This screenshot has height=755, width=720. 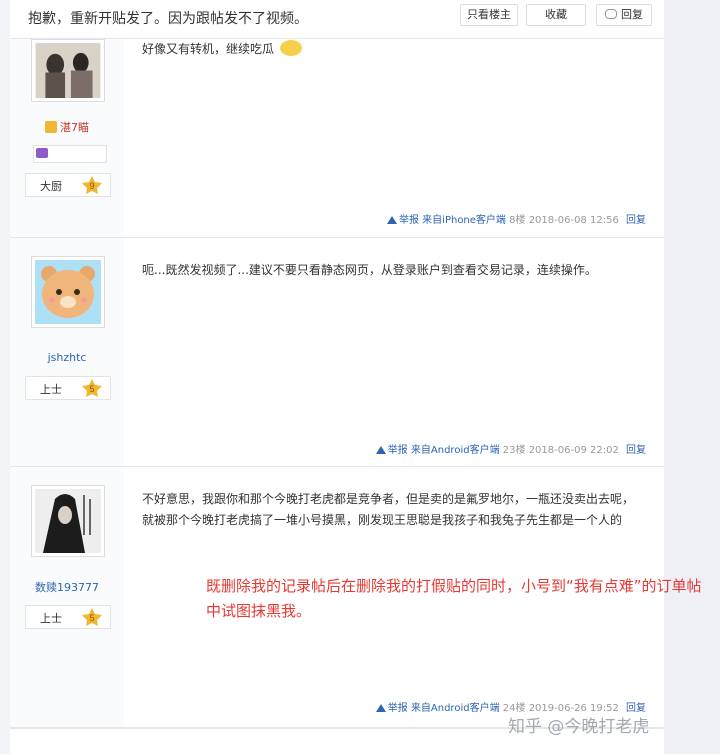 I want to click on thread-header: 抱歉，重新开贴发了。因为跟帖发不了视频。 只看楼主 收藏 回复, so click(x=337, y=19).